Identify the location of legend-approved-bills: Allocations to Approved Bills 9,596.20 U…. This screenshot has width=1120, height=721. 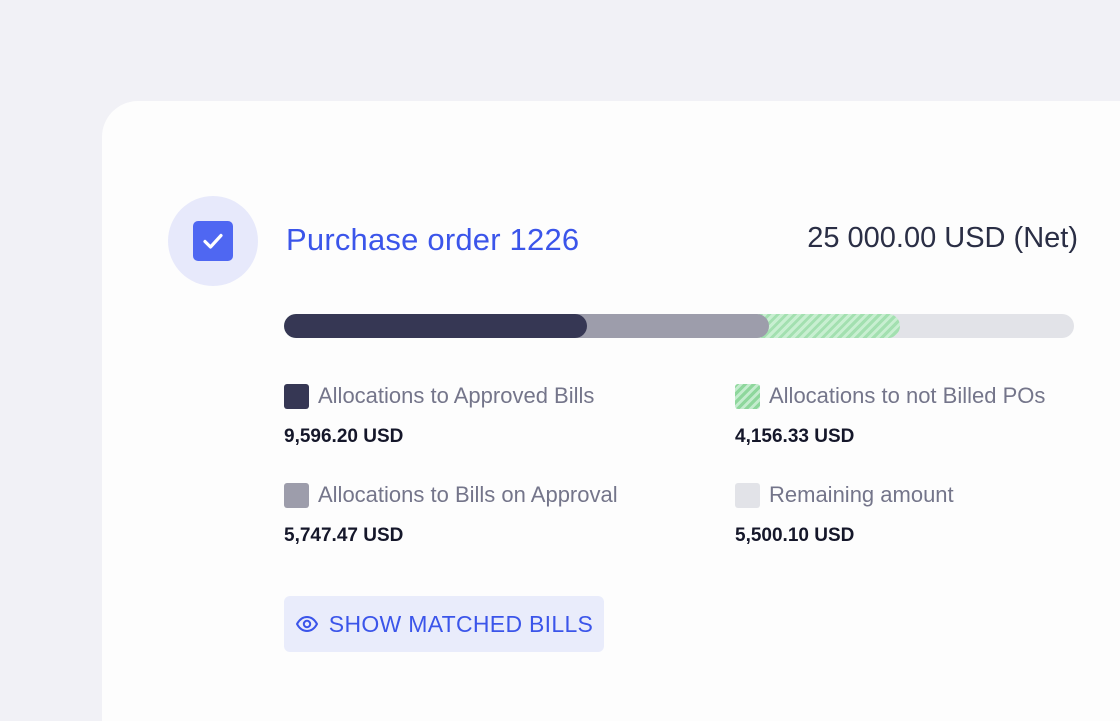
(439, 415).